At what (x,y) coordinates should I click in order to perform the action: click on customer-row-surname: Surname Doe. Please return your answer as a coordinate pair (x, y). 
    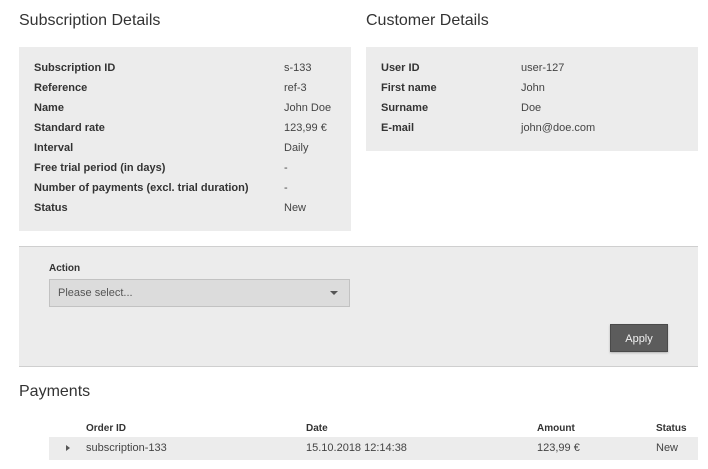
    Looking at the image, I should click on (532, 108).